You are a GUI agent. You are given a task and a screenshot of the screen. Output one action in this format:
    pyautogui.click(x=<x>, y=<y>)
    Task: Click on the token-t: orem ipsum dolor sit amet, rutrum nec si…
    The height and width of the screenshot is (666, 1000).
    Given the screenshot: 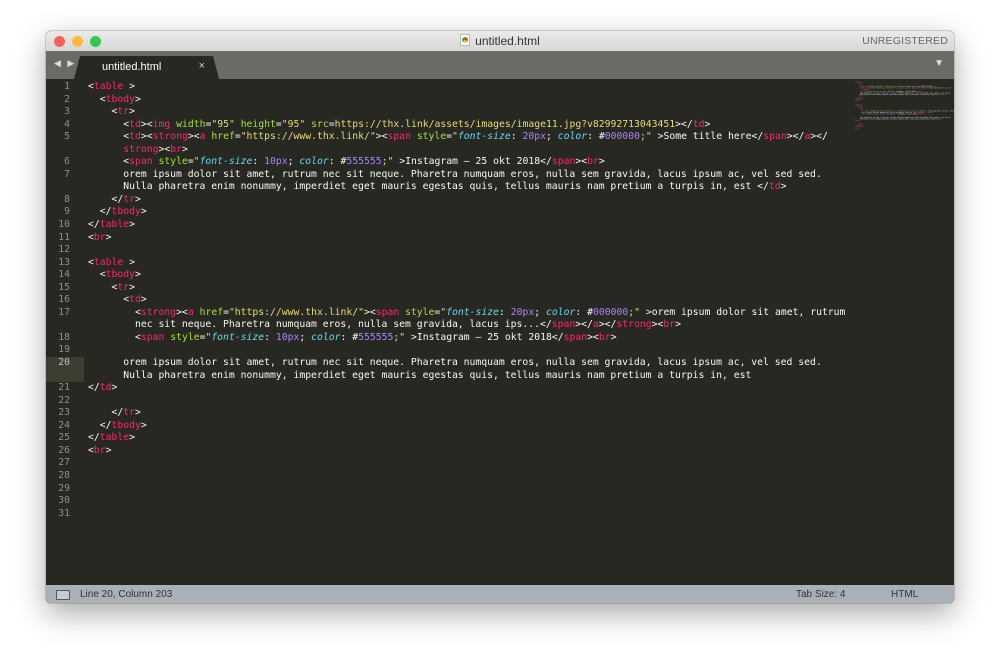 What is the action you would take?
    pyautogui.click(x=455, y=363)
    